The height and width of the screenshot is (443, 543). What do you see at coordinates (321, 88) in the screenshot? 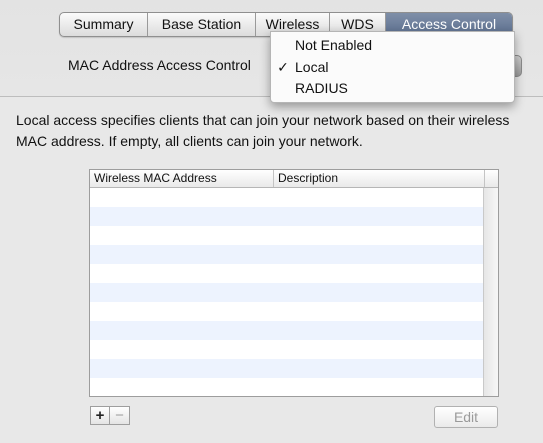
I see `menu-item-label: RADIUS` at bounding box center [321, 88].